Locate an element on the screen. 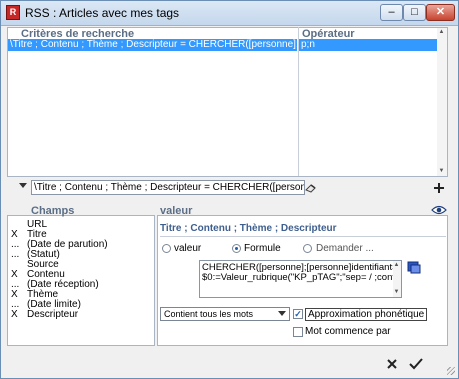 The height and width of the screenshot is (379, 459). add-icon is located at coordinates (439, 188).